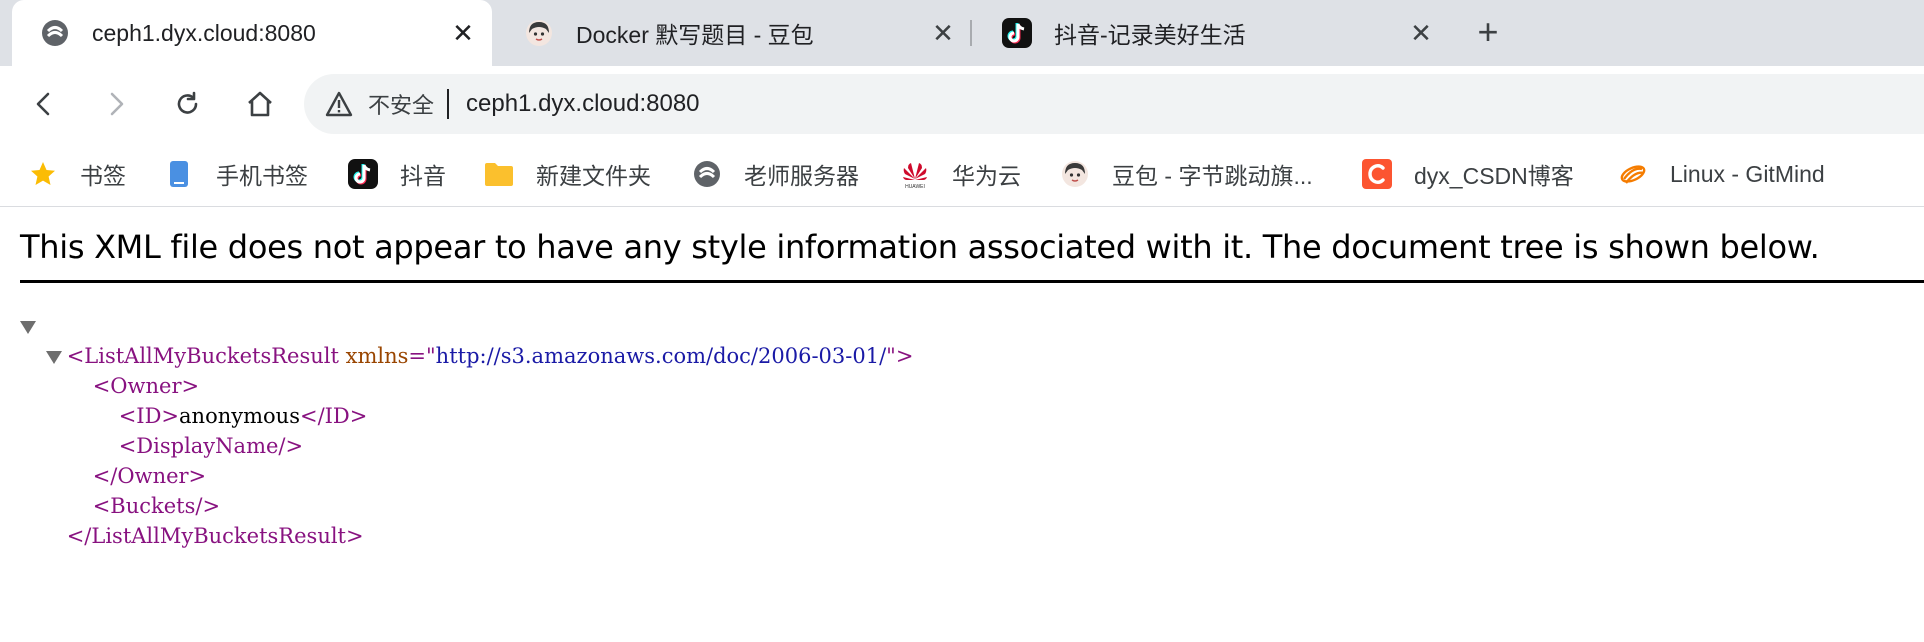  Describe the element at coordinates (466, 399) in the screenshot. I see `xml-line-id: <ID>anonymous</ID>` at that location.